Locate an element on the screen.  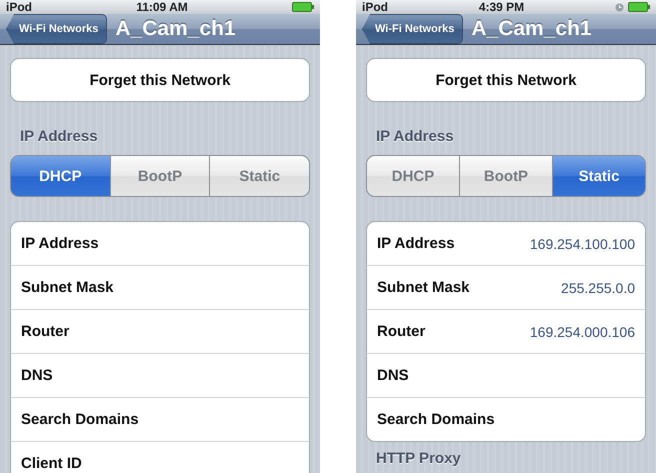
field-value: 255.255.0.0 is located at coordinates (598, 288).